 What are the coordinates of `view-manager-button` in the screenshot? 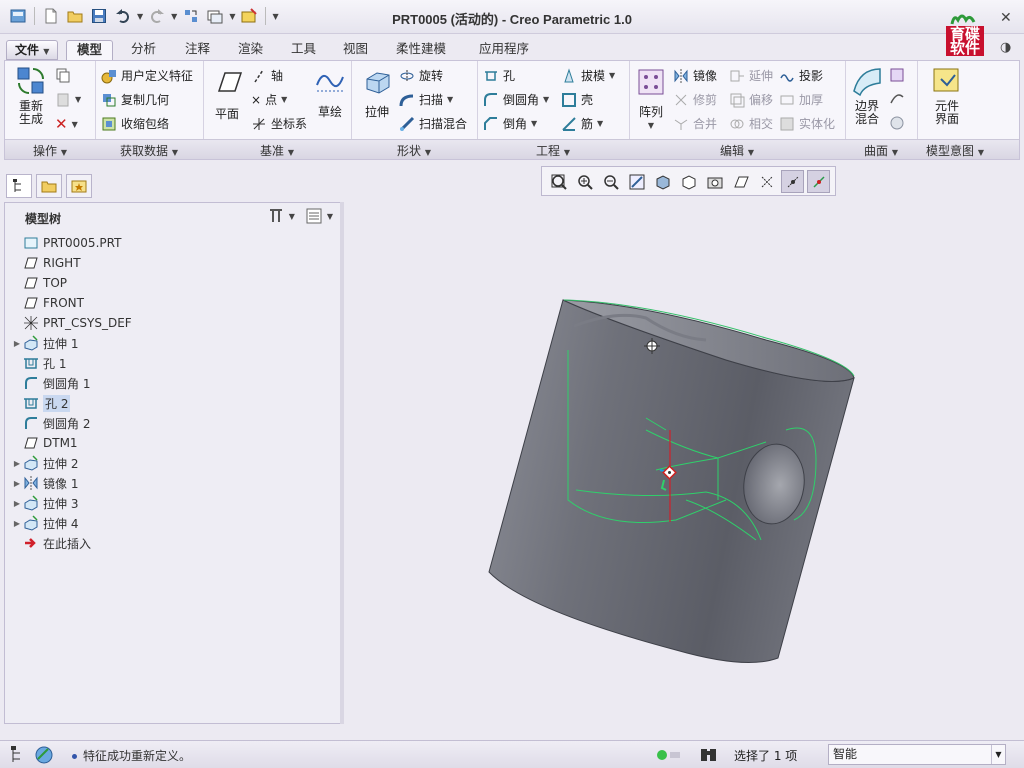 It's located at (714, 181).